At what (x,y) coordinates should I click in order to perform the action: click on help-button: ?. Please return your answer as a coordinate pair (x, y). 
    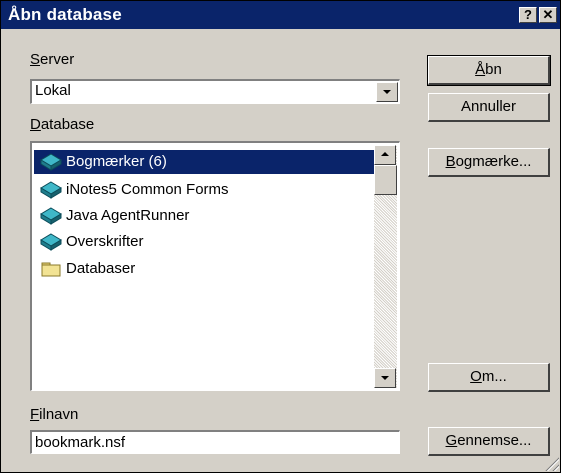
    Looking at the image, I should click on (528, 15).